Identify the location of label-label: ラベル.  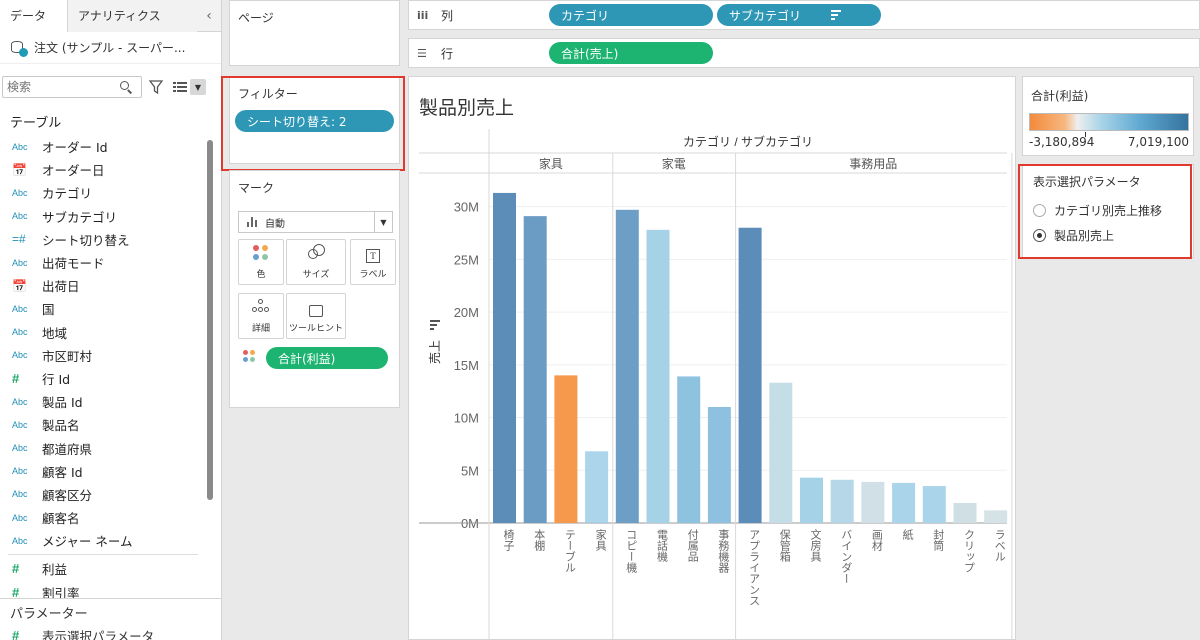
(373, 275).